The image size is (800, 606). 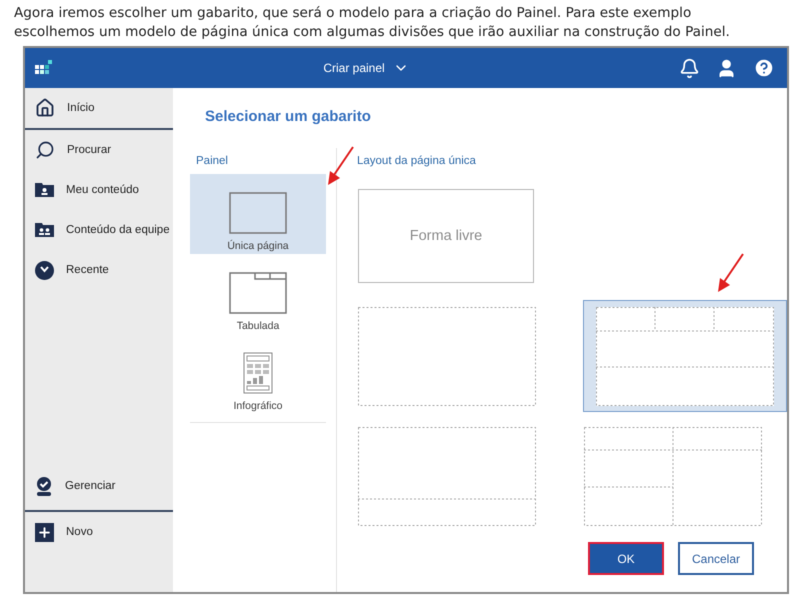 I want to click on plus-icon, so click(x=44, y=532).